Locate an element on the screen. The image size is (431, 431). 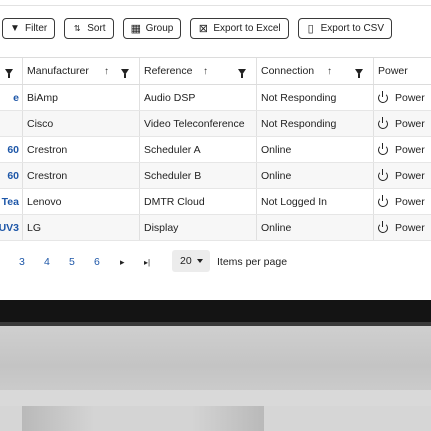
pagination: 3 4 5 6 ▸ ▸| 20 Items per page is located at coordinates (215, 262).